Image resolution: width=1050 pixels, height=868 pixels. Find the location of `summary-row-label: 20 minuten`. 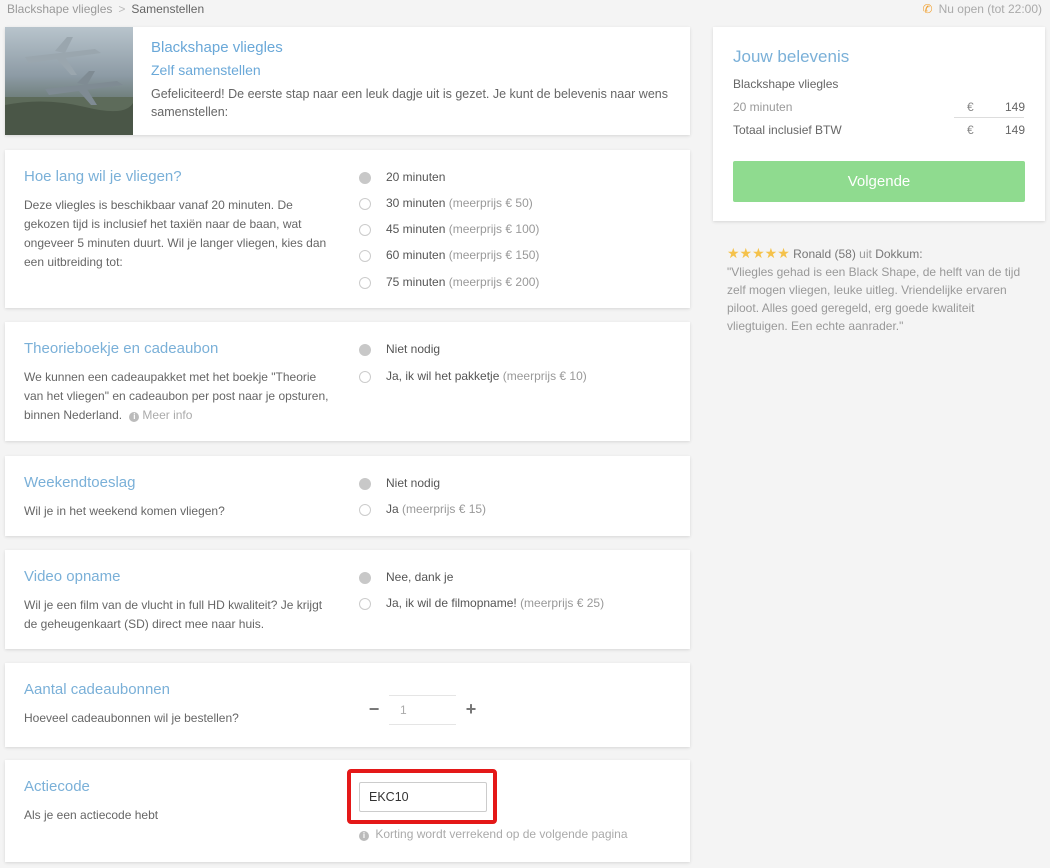

summary-row-label: 20 minuten is located at coordinates (763, 107).